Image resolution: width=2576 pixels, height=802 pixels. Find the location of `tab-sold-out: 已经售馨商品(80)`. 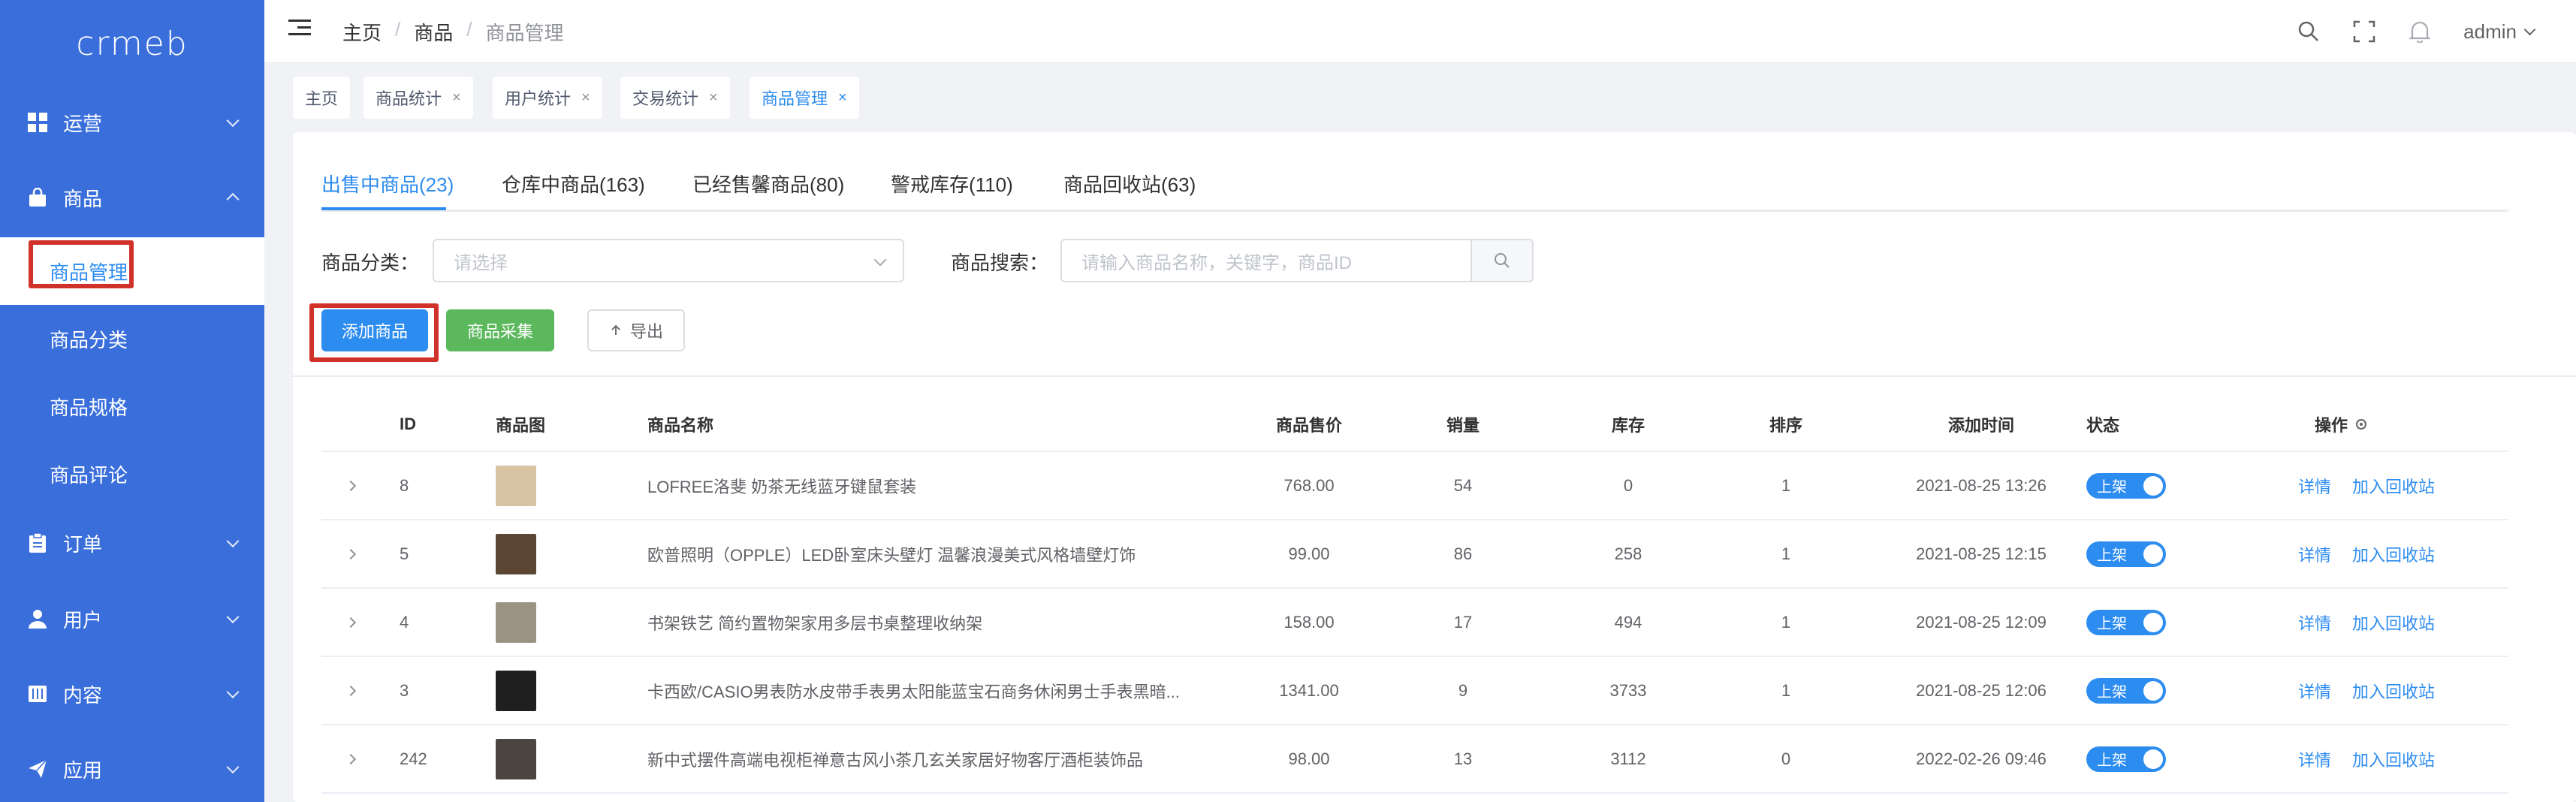

tab-sold-out: 已经售馨商品(80) is located at coordinates (768, 183).